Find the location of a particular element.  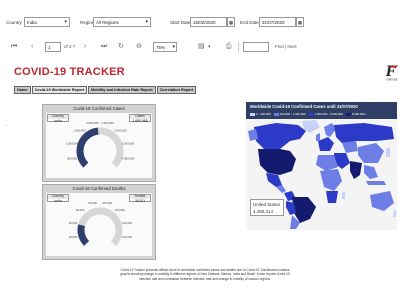

first-page-icon: ⏮ is located at coordinates (14, 47).